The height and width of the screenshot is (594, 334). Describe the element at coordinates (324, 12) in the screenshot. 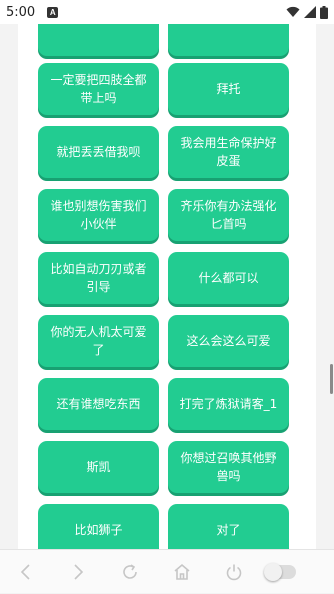

I see `battery-icon` at that location.